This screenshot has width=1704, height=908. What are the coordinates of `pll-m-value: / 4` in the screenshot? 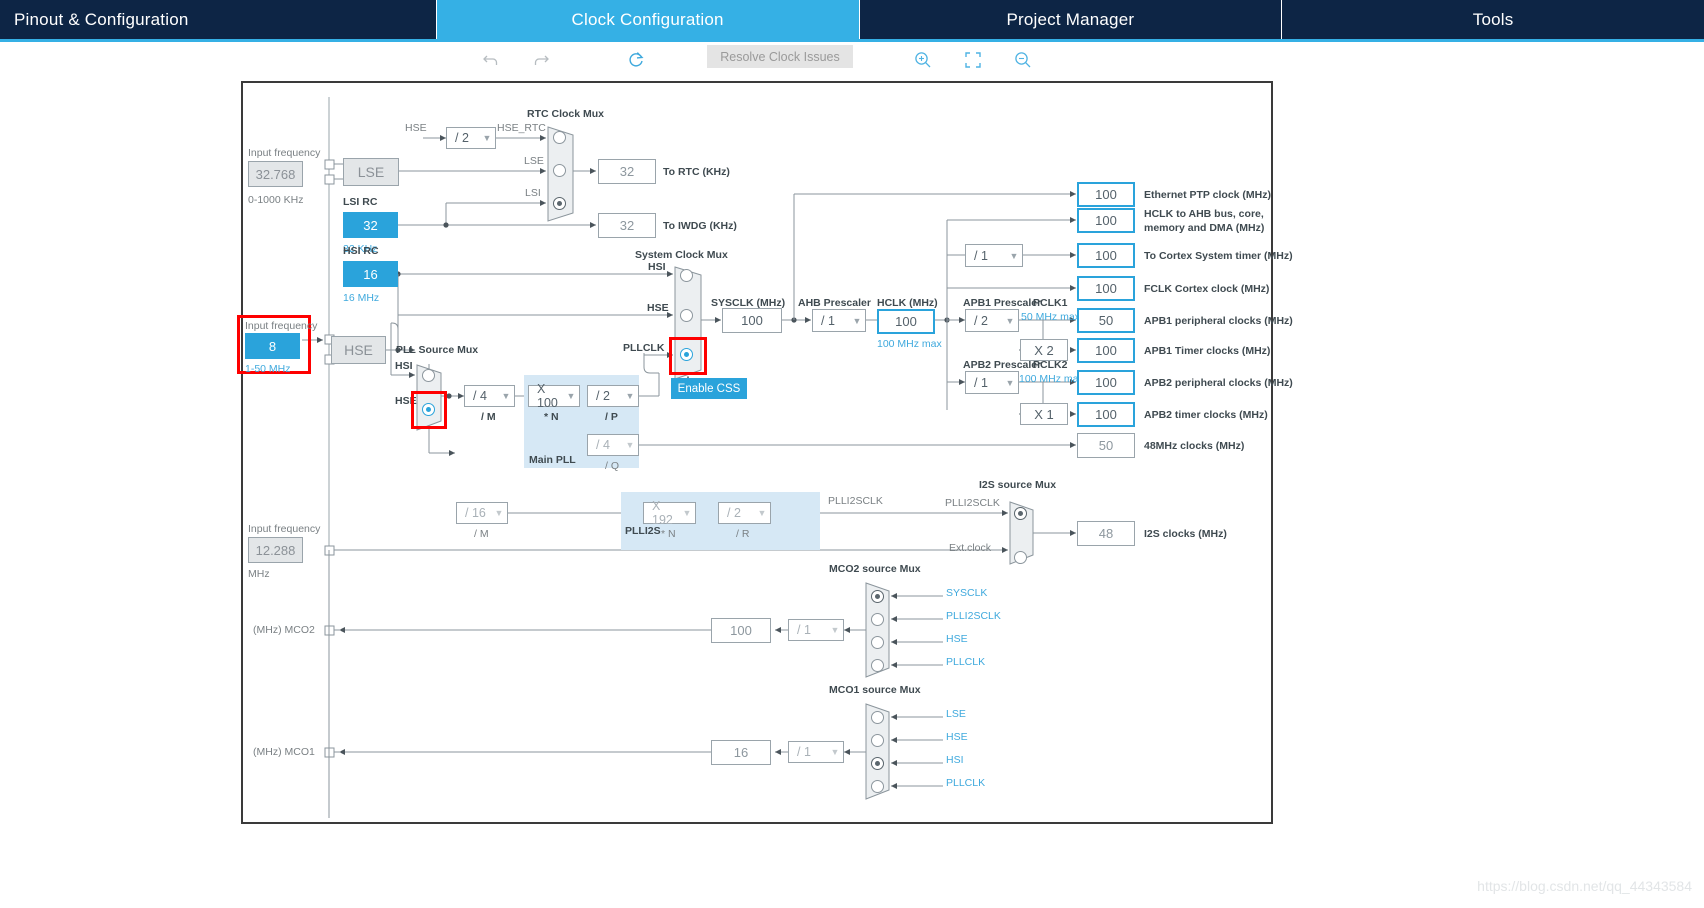 It's located at (480, 396).